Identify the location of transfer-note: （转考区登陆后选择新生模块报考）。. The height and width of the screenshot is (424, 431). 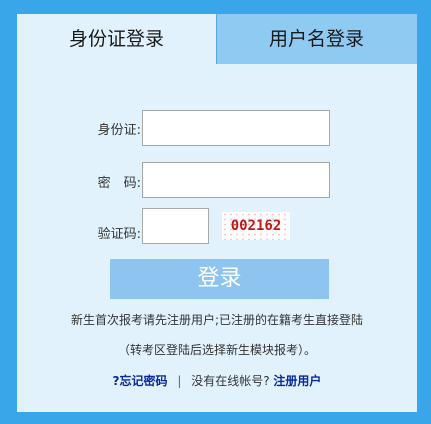
(216, 350).